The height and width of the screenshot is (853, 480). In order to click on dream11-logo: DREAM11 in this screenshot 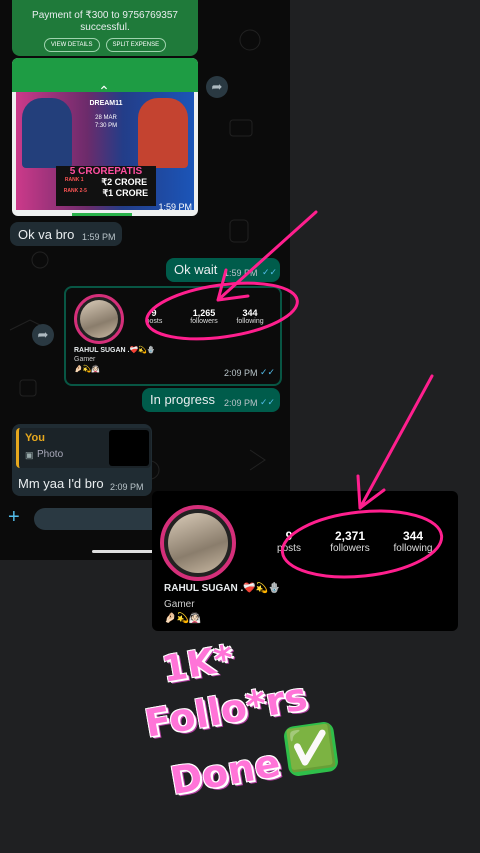, I will do `click(106, 103)`.